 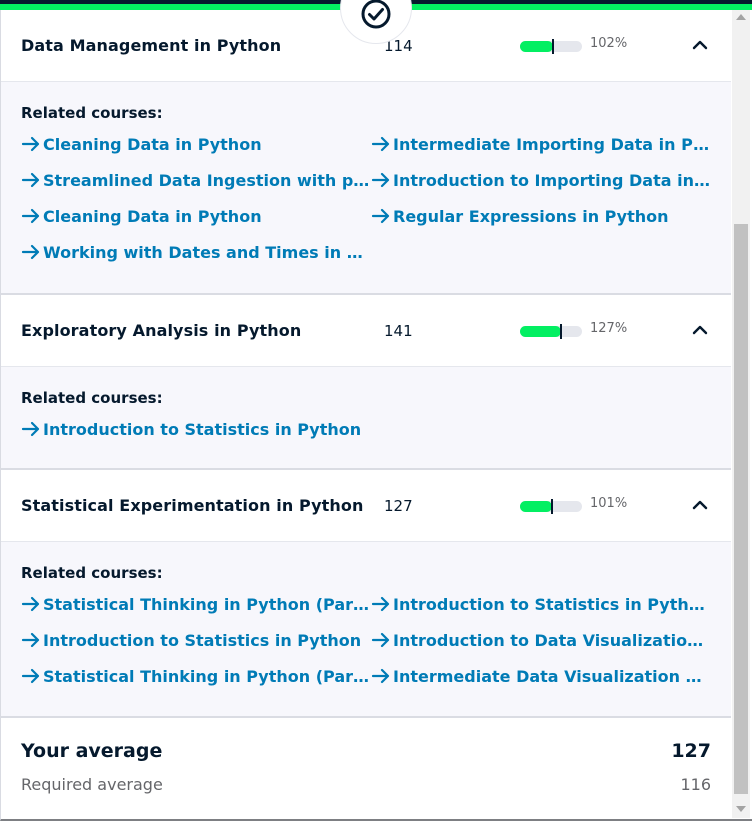 I want to click on scroll-up-arrow-icon, so click(x=741, y=17).